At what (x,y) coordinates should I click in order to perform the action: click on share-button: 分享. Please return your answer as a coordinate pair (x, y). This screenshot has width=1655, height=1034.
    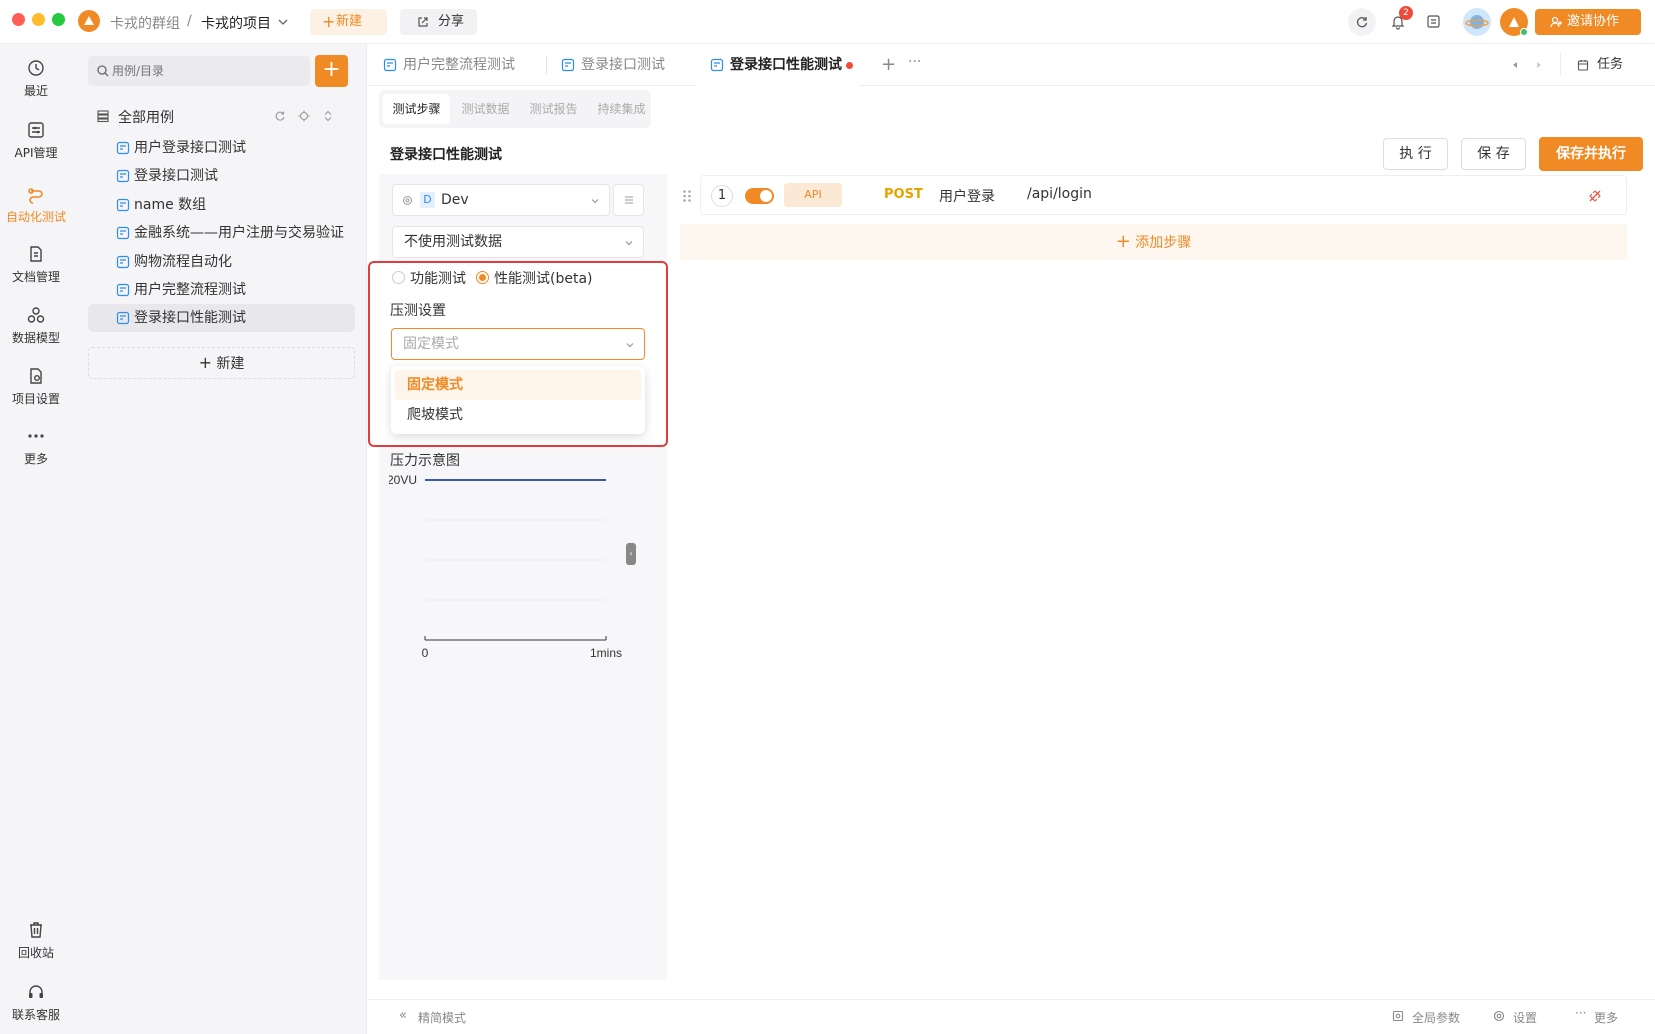
    Looking at the image, I should click on (438, 22).